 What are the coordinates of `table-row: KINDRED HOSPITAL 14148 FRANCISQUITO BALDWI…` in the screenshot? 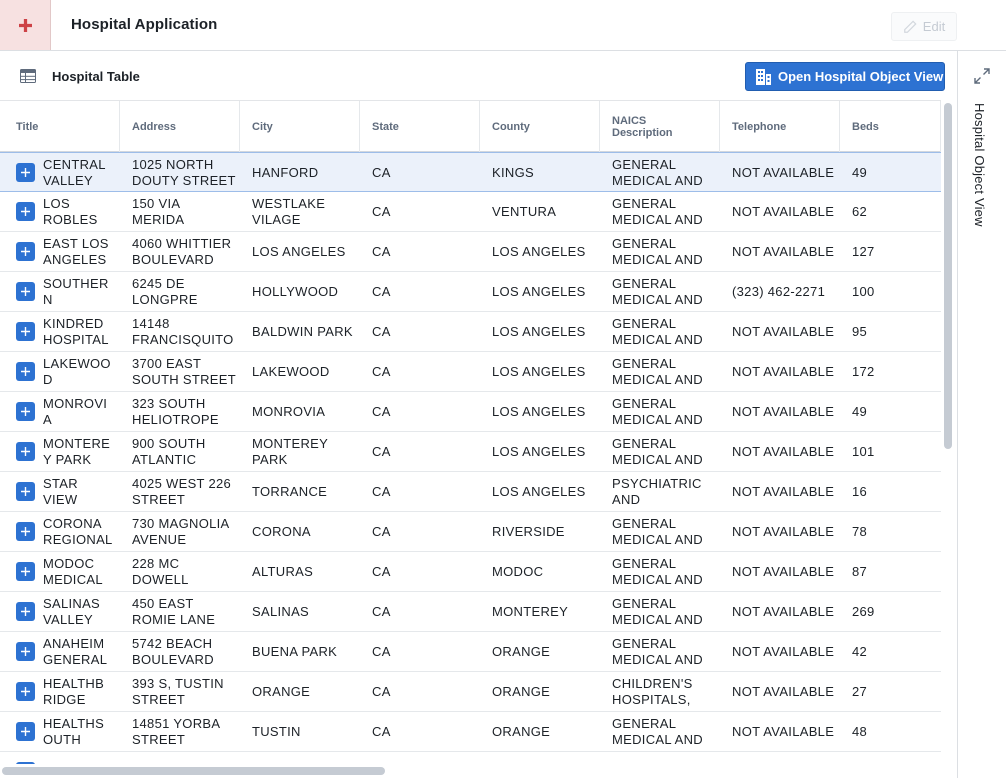 It's located at (470, 332).